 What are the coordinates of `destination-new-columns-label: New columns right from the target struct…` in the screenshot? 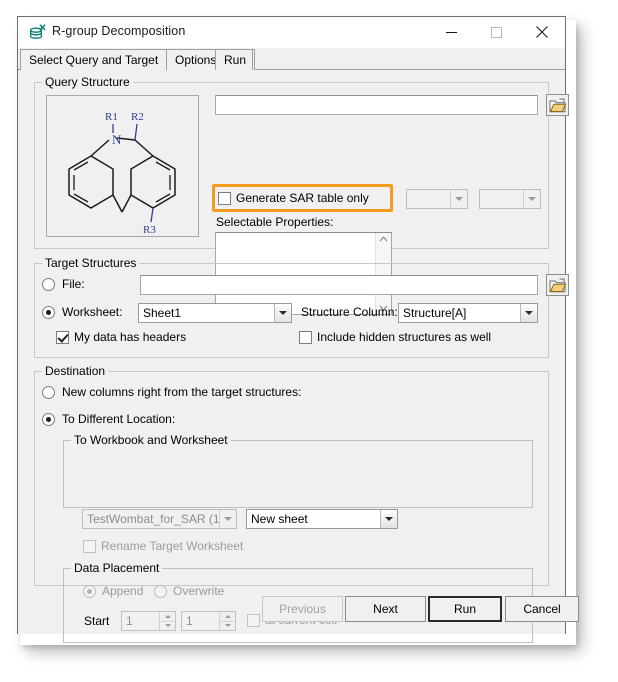 It's located at (182, 392).